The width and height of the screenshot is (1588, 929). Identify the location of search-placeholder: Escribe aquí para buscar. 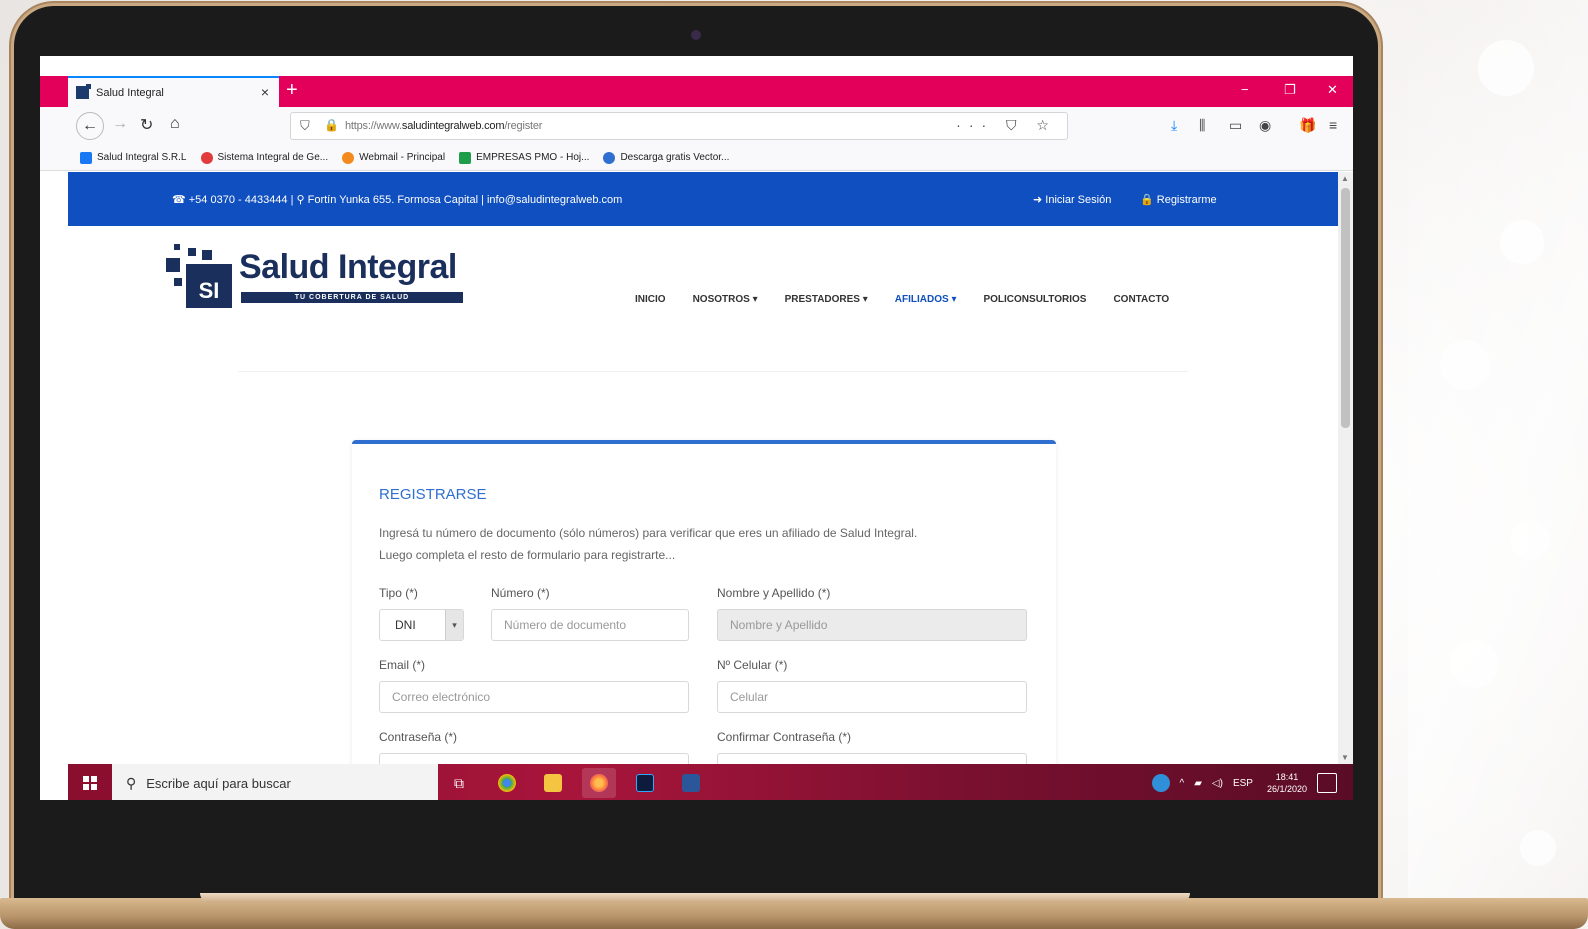
(218, 783).